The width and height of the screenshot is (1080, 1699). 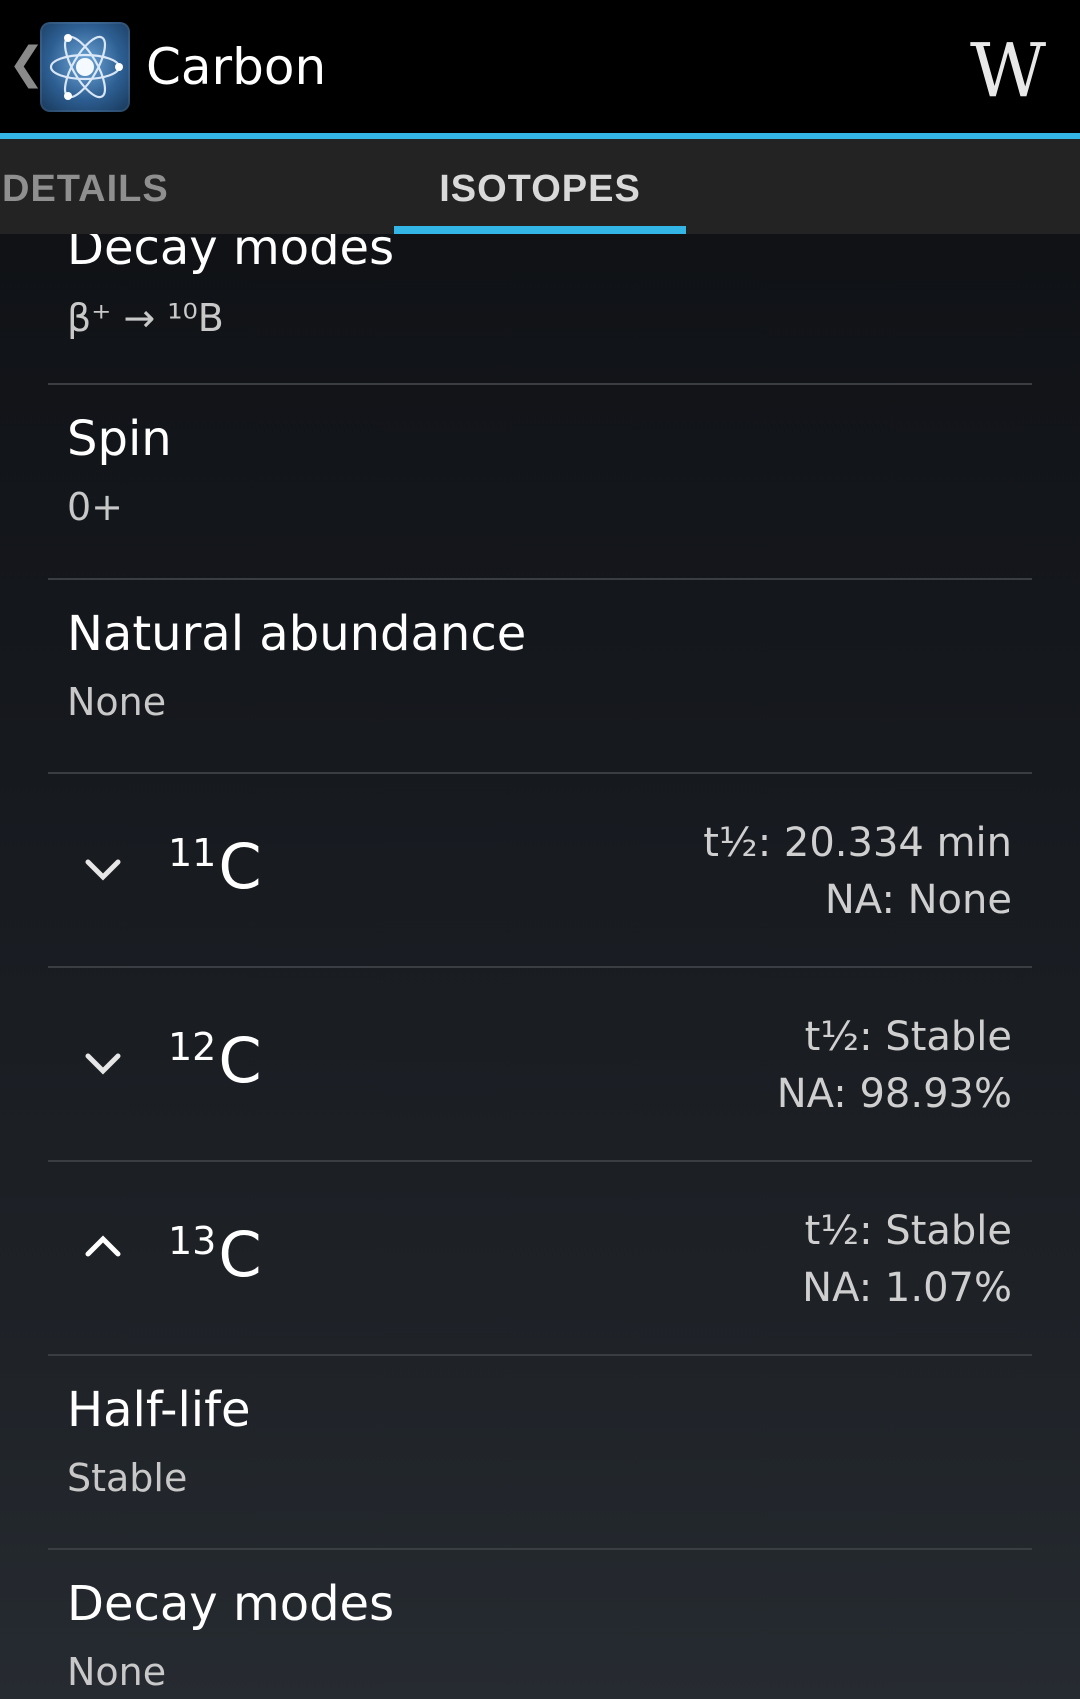 I want to click on isotope-half-life: t½: 20.334 min, so click(x=857, y=843).